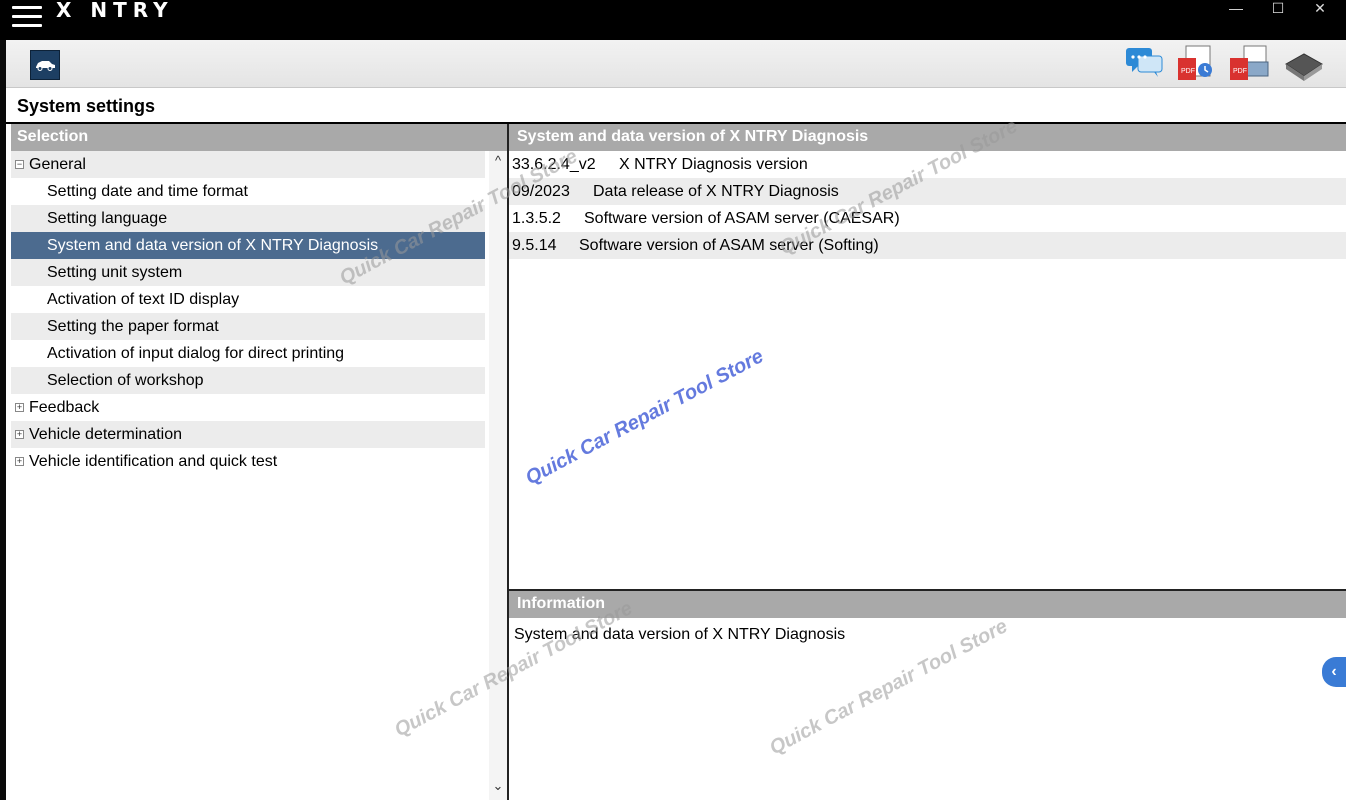 The height and width of the screenshot is (800, 1346). I want to click on tree-item-label: Activation of text ID display, so click(143, 299).